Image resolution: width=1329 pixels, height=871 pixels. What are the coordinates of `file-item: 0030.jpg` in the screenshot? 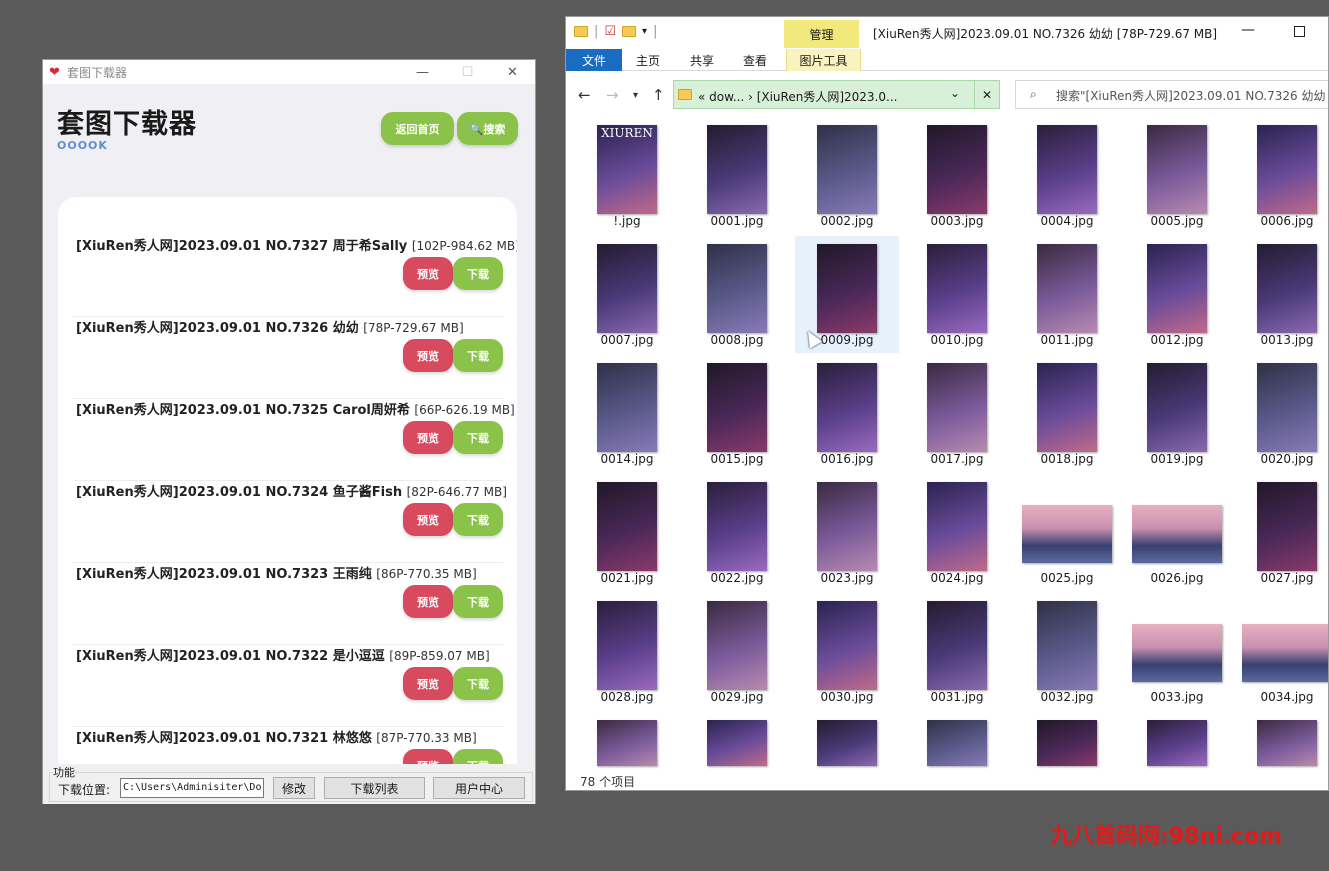 It's located at (847, 651).